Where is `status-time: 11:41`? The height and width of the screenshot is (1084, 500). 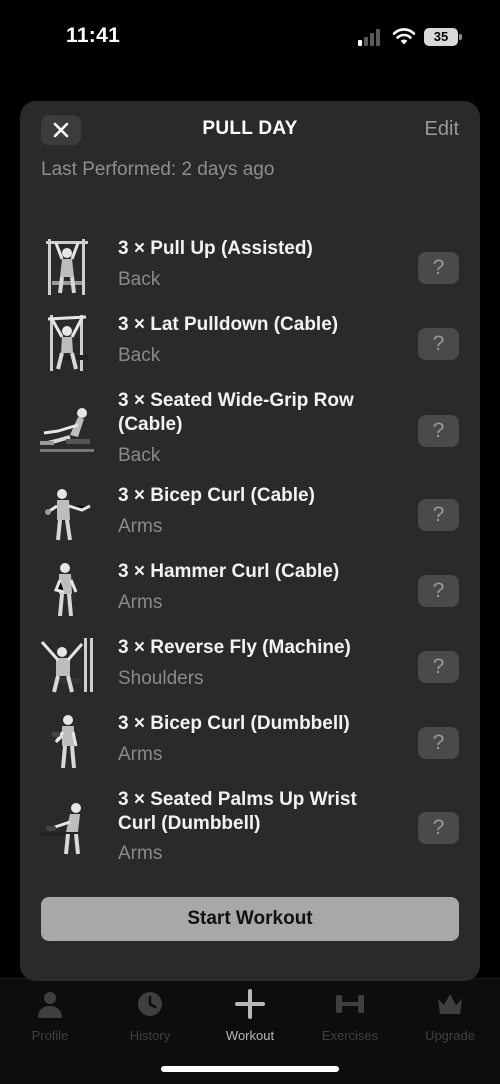
status-time: 11:41 is located at coordinates (93, 35).